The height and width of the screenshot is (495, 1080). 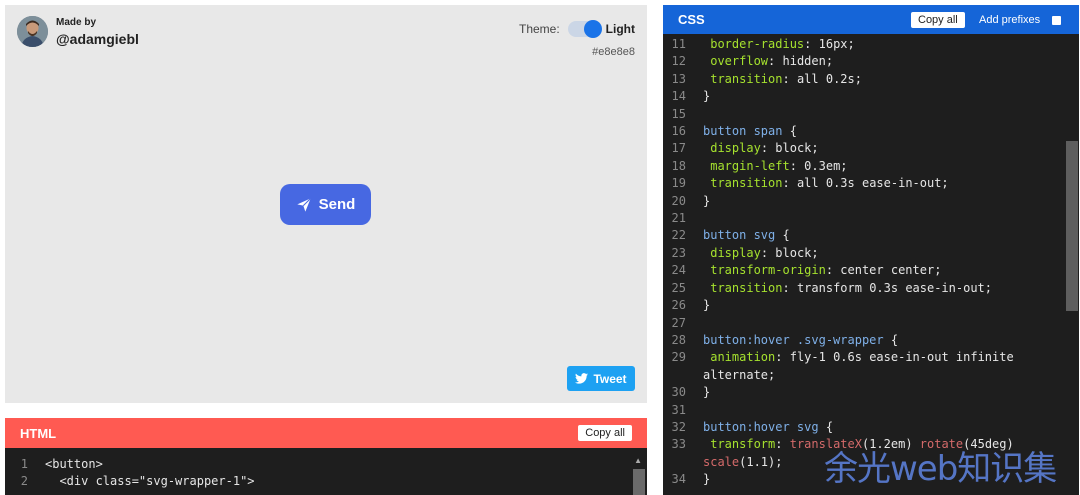 I want to click on add-prefixes-label: Add prefixes, so click(x=1010, y=20).